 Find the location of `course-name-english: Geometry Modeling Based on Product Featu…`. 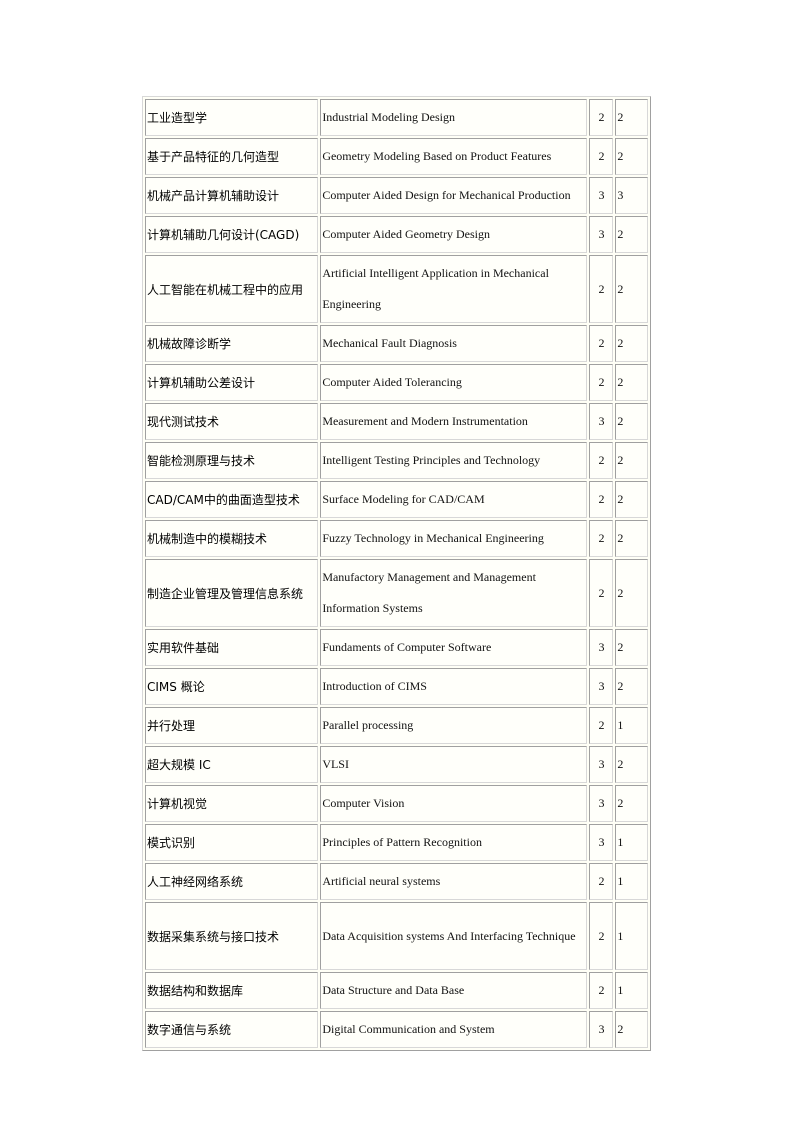

course-name-english: Geometry Modeling Based on Product Featu… is located at coordinates (453, 156).